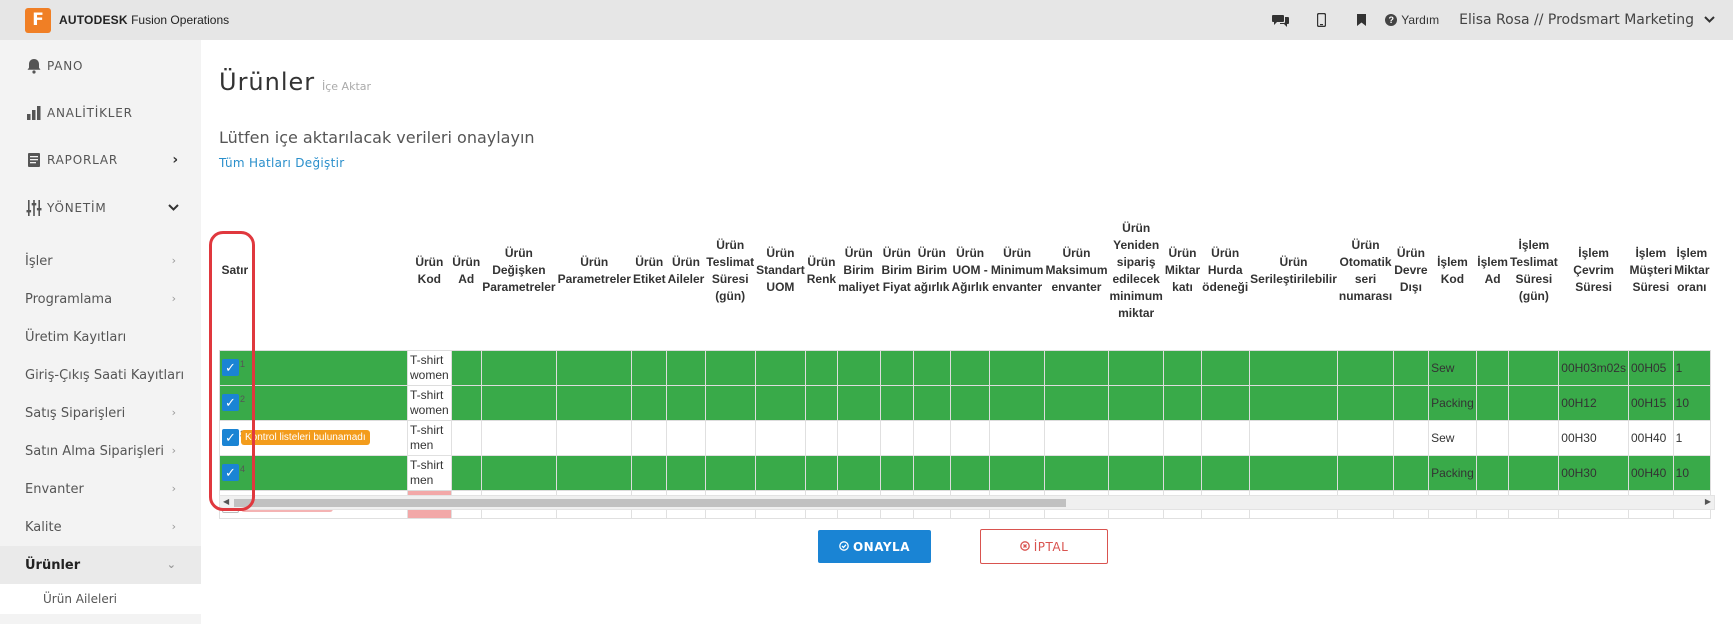 This screenshot has width=1733, height=624. Describe the element at coordinates (38, 20) in the screenshot. I see `fusion-logo: F` at that location.